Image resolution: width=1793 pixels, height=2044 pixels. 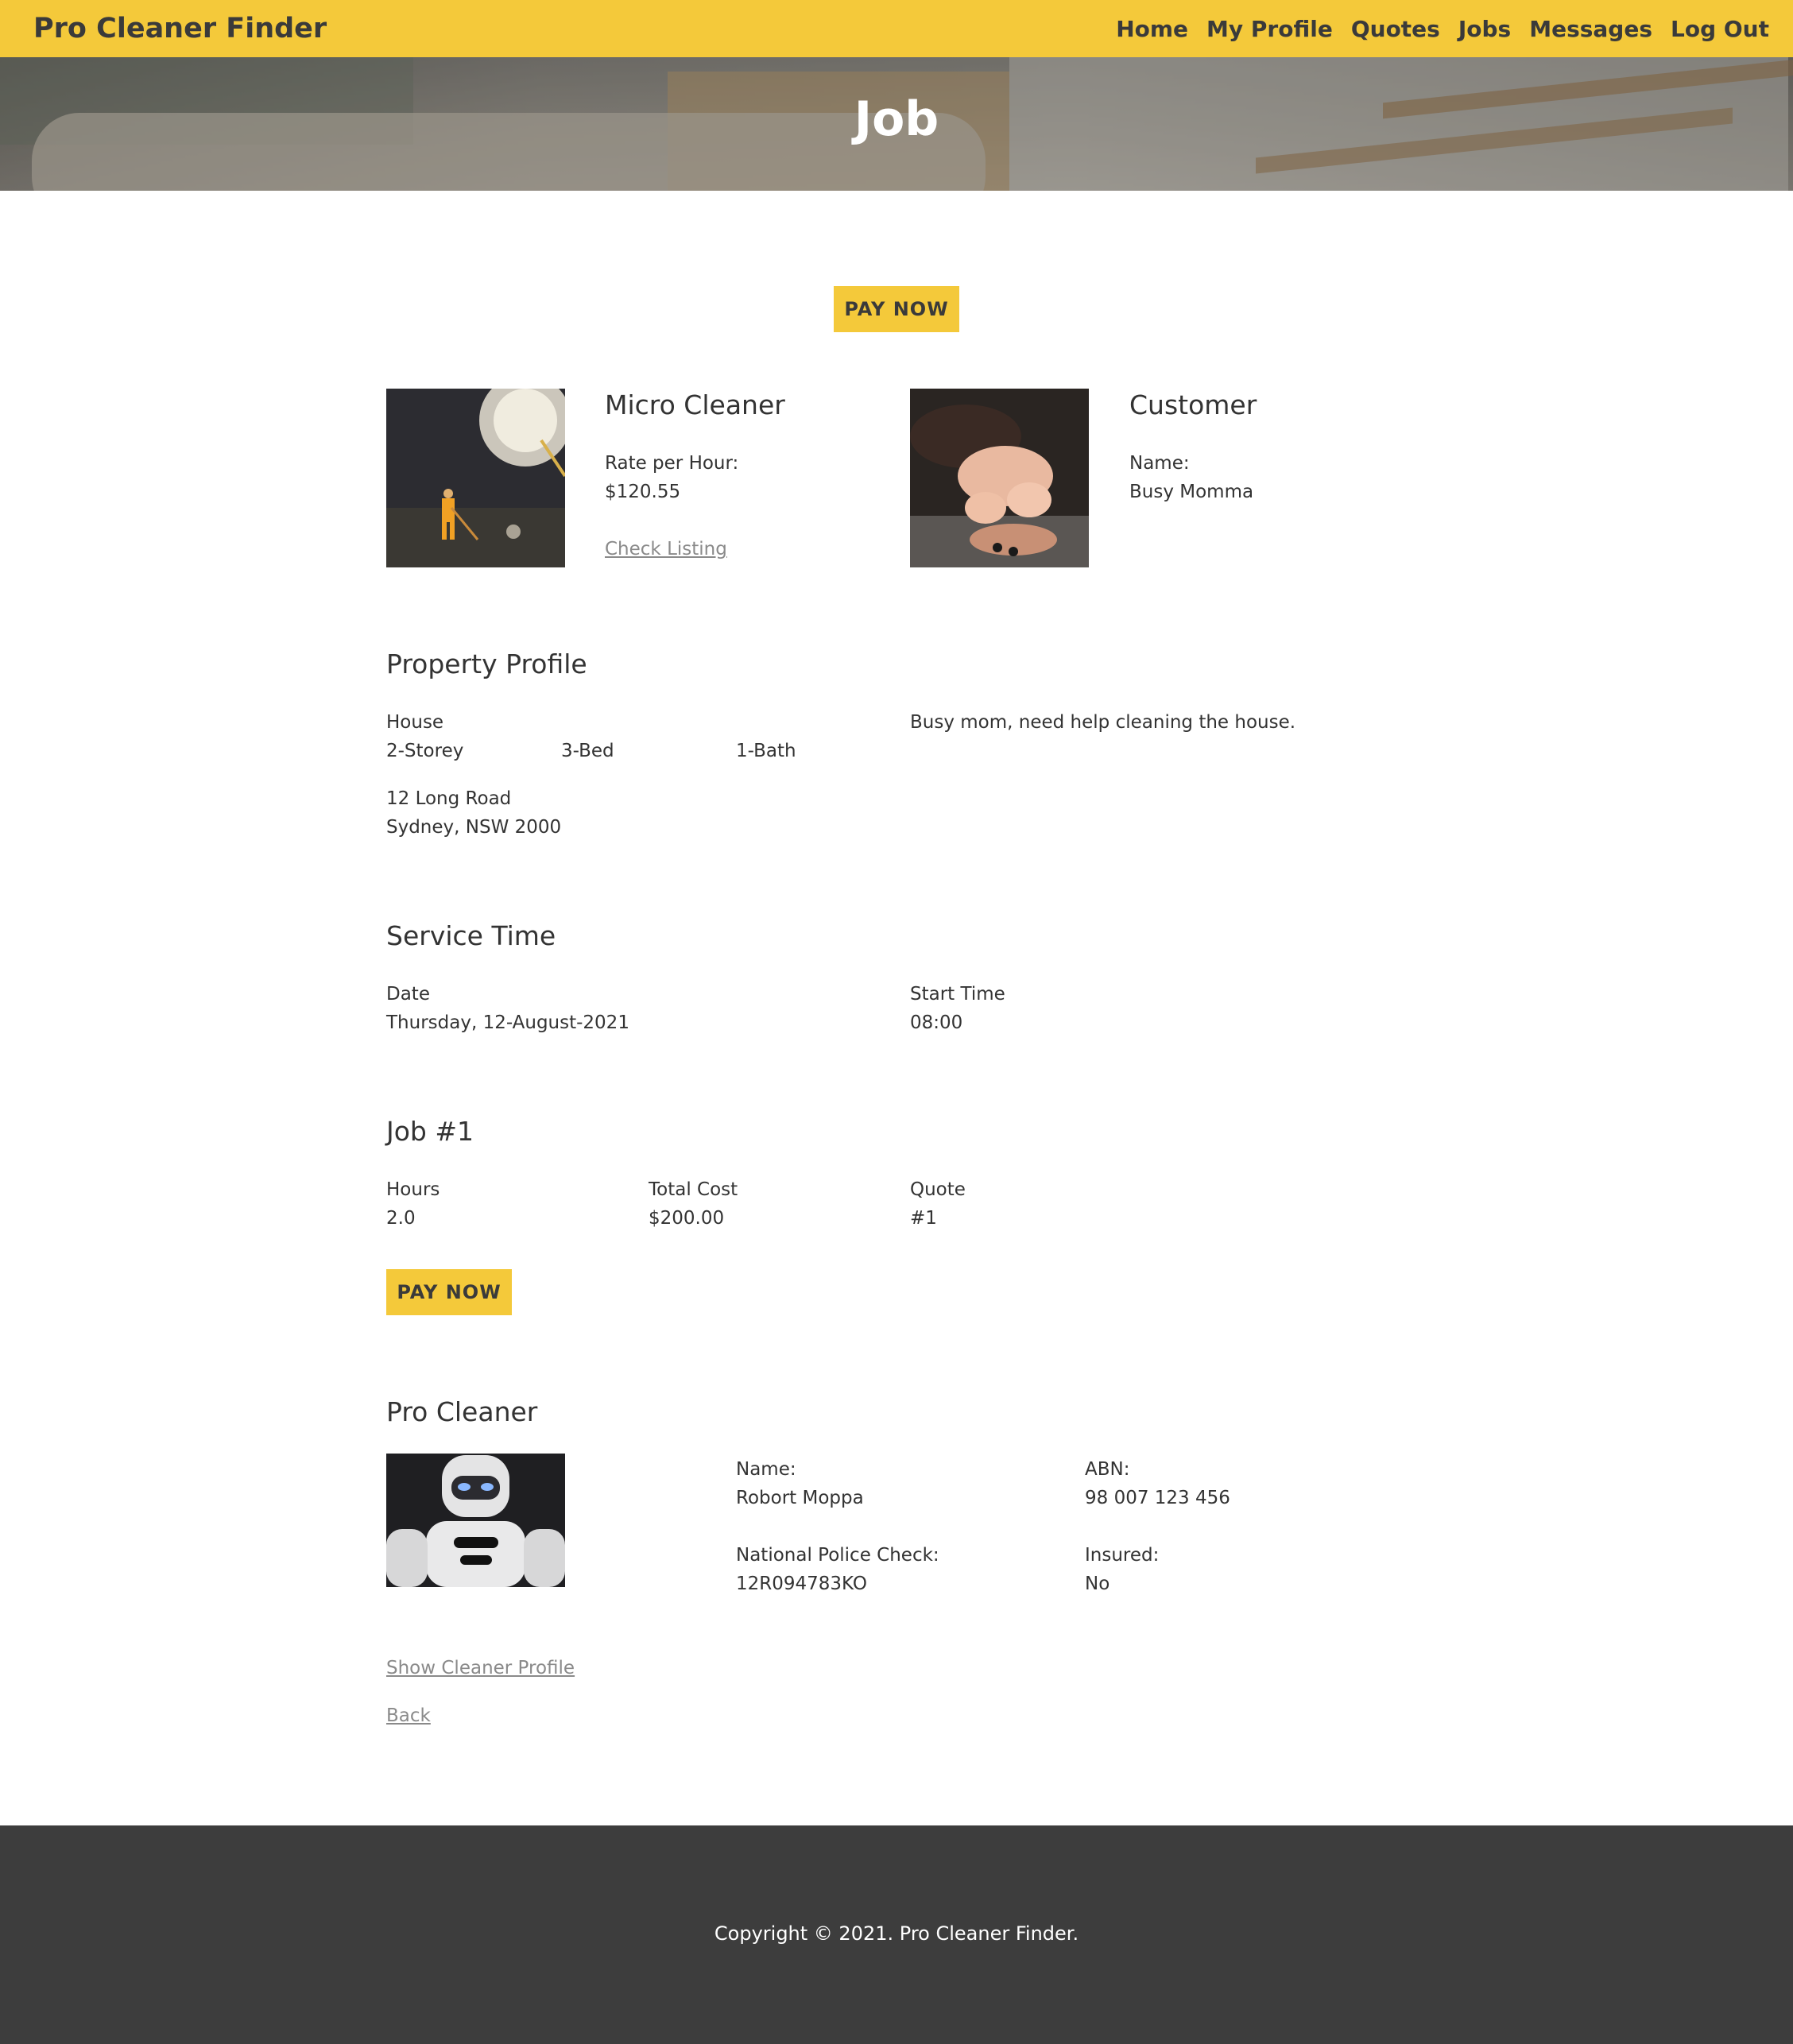 I want to click on pro-cleaner-police-label: National Police Check:, so click(x=838, y=1555).